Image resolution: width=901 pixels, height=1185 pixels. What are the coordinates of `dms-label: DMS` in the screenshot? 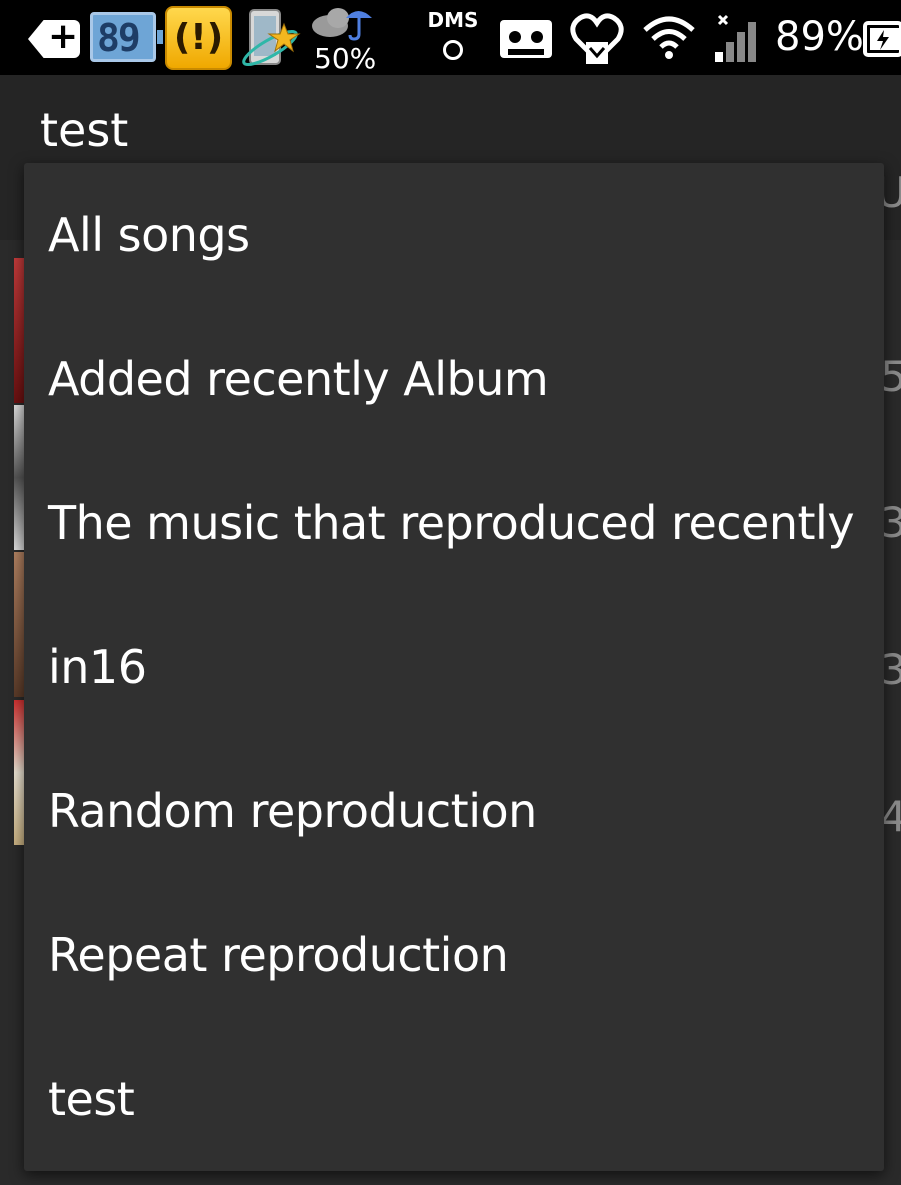 It's located at (453, 20).